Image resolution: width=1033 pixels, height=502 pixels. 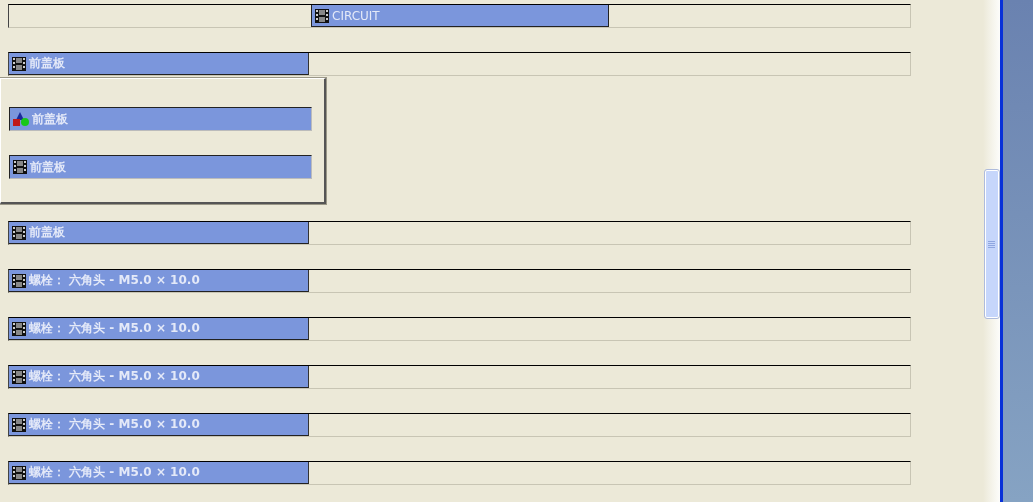 I want to click on scrollbar, so click(x=991, y=251).